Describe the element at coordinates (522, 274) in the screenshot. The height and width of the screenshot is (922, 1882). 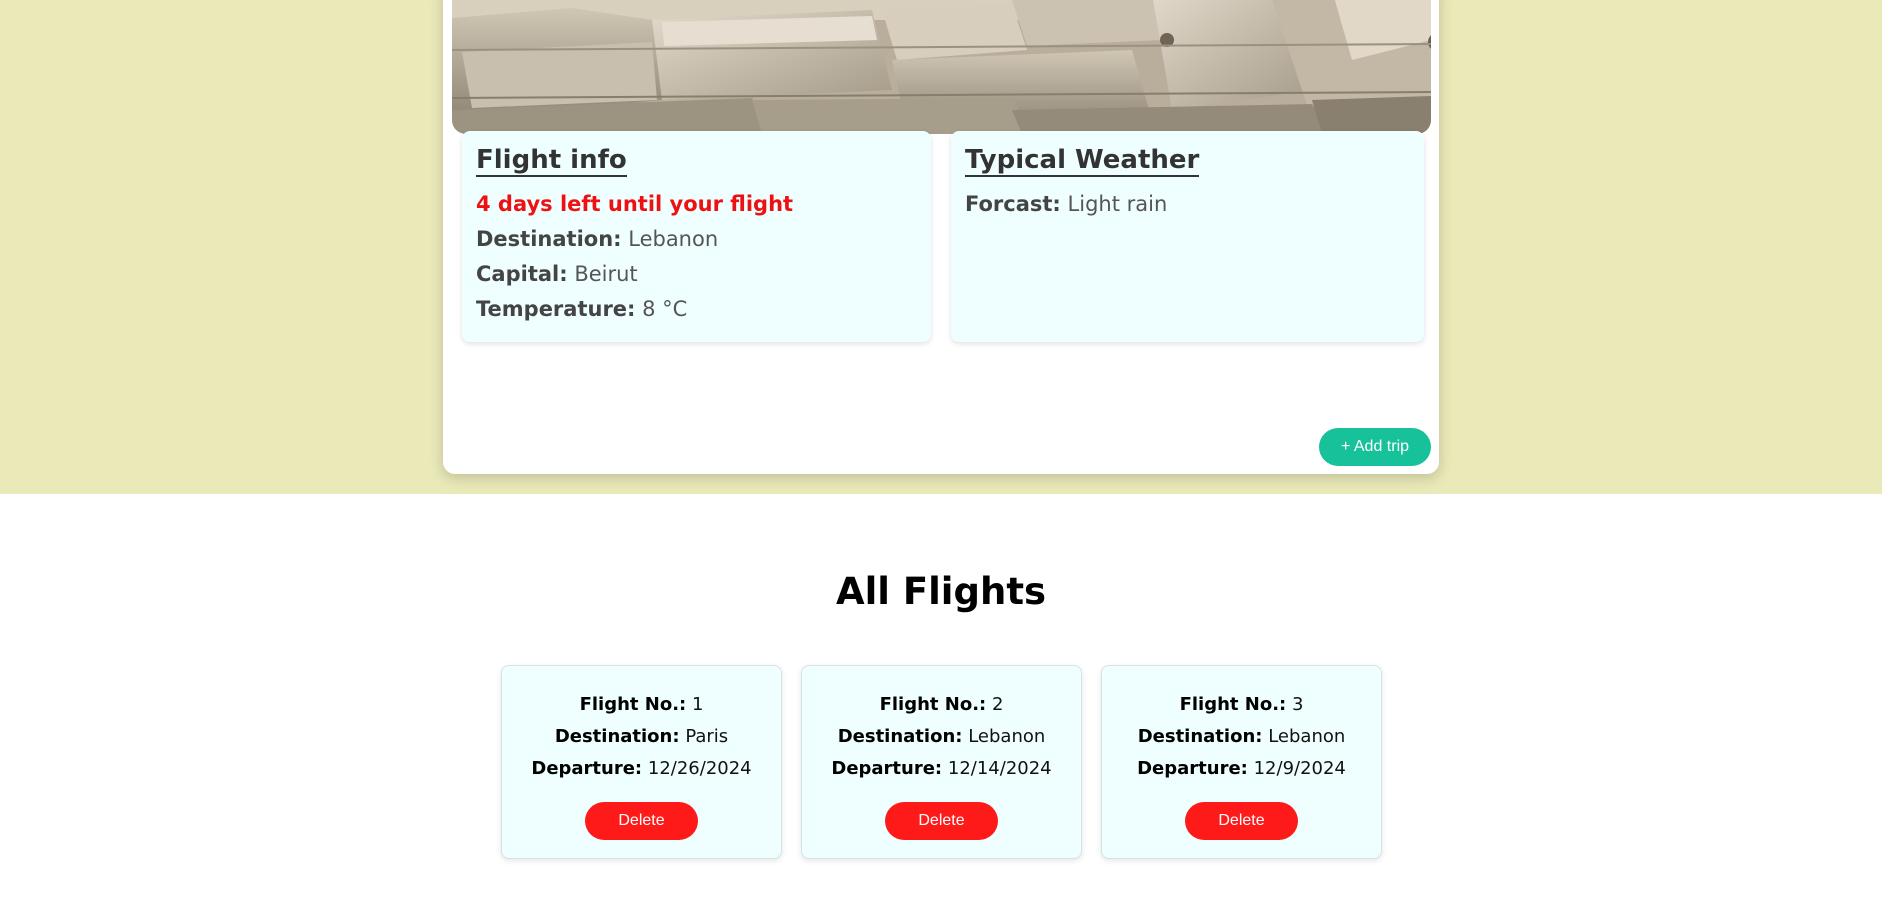
I see `capital-label: Capital:` at that location.